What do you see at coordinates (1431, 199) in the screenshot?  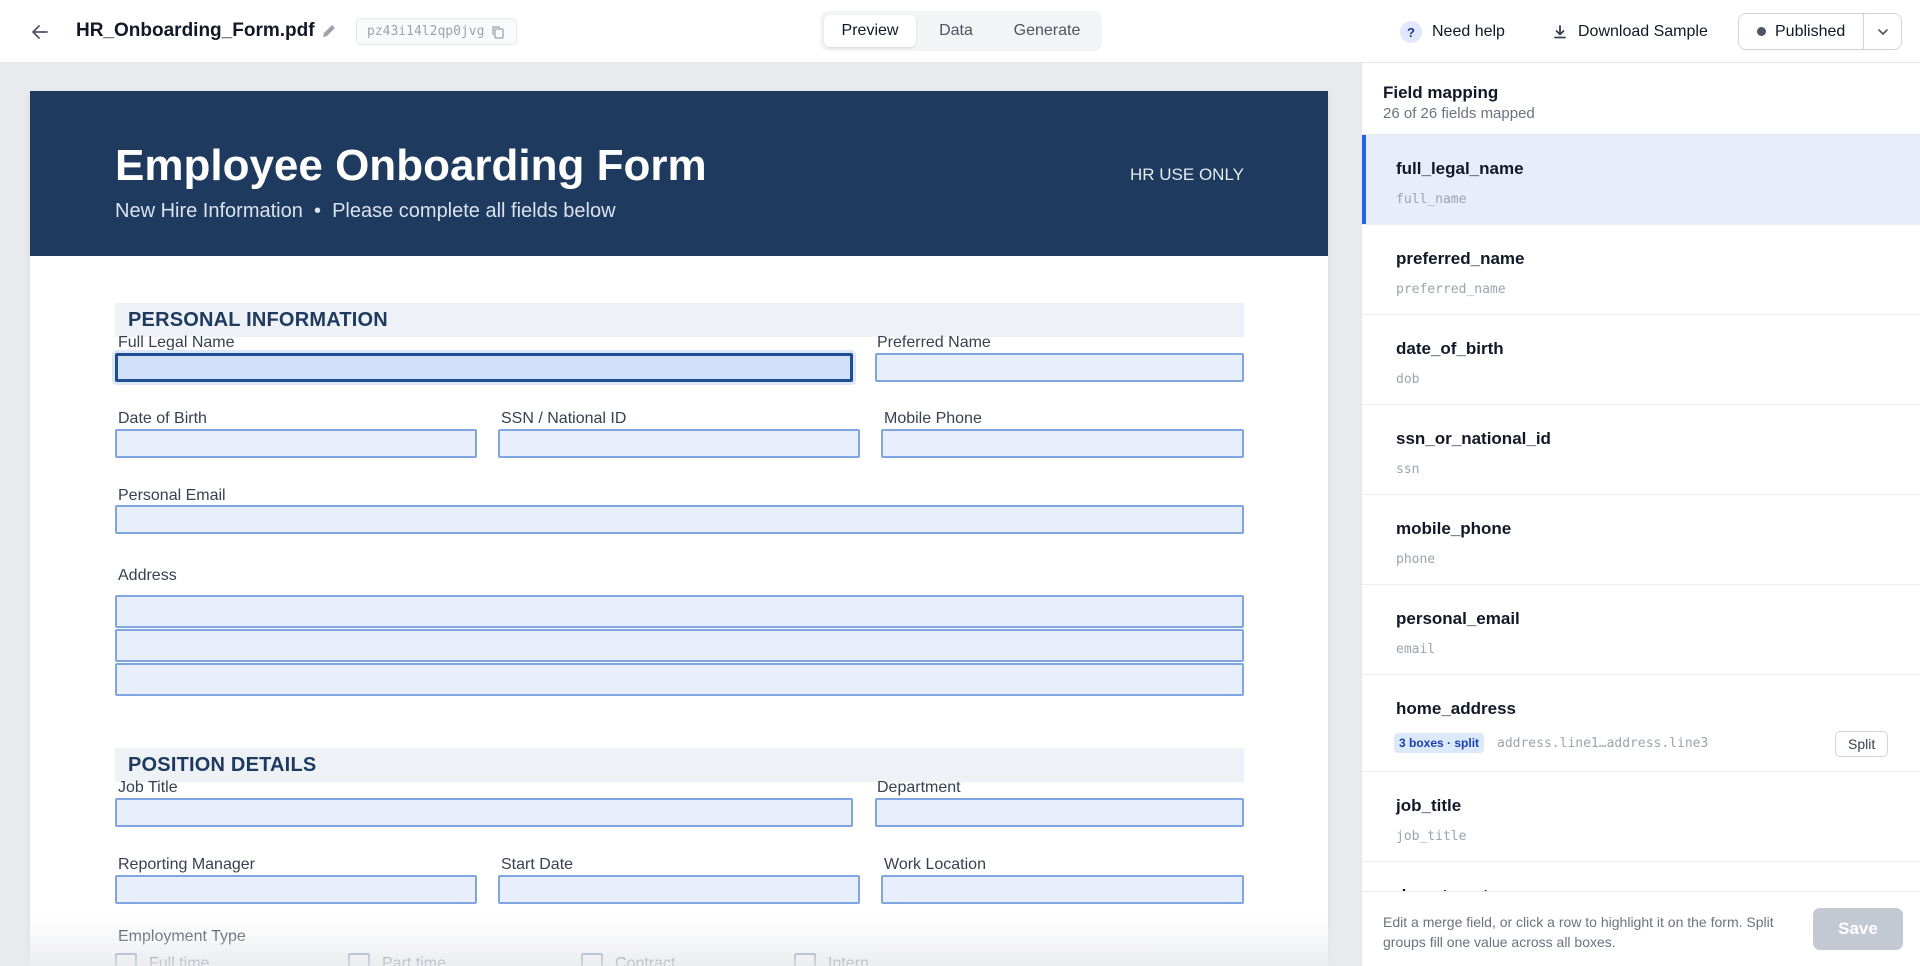 I see `merge-field-key: full_name` at bounding box center [1431, 199].